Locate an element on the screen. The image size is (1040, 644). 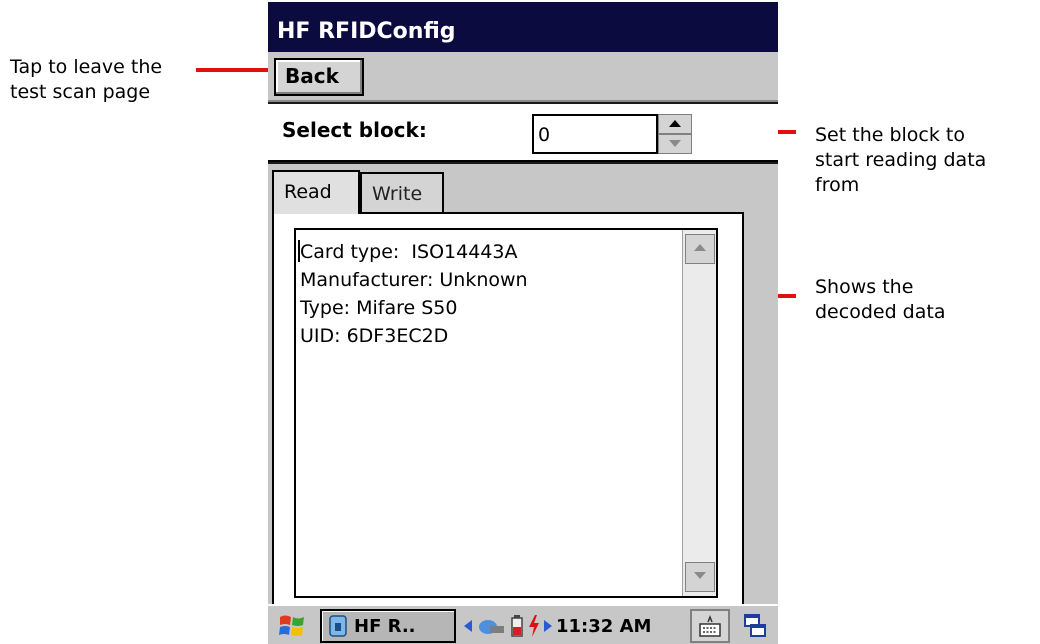
system-tray: 11:32 AM is located at coordinates (574, 626).